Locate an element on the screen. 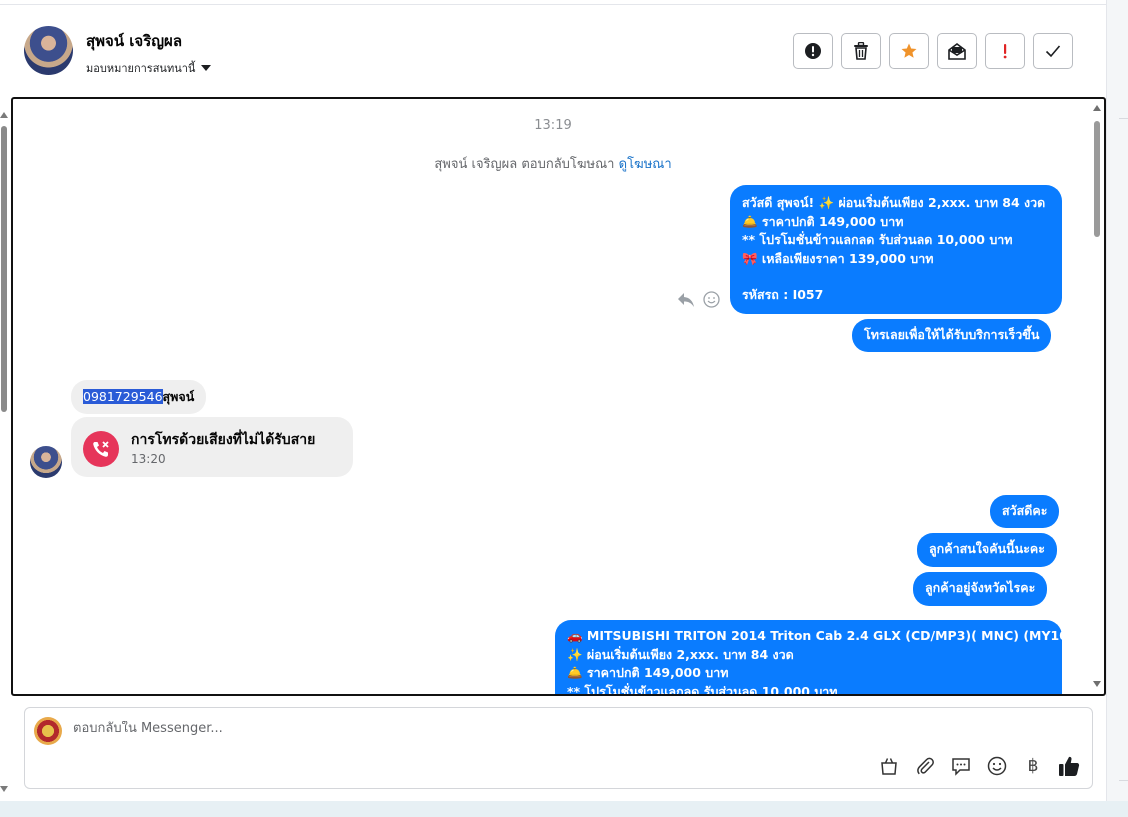 This screenshot has width=1128, height=817. right-side-panel-edge is located at coordinates (1117, 400).